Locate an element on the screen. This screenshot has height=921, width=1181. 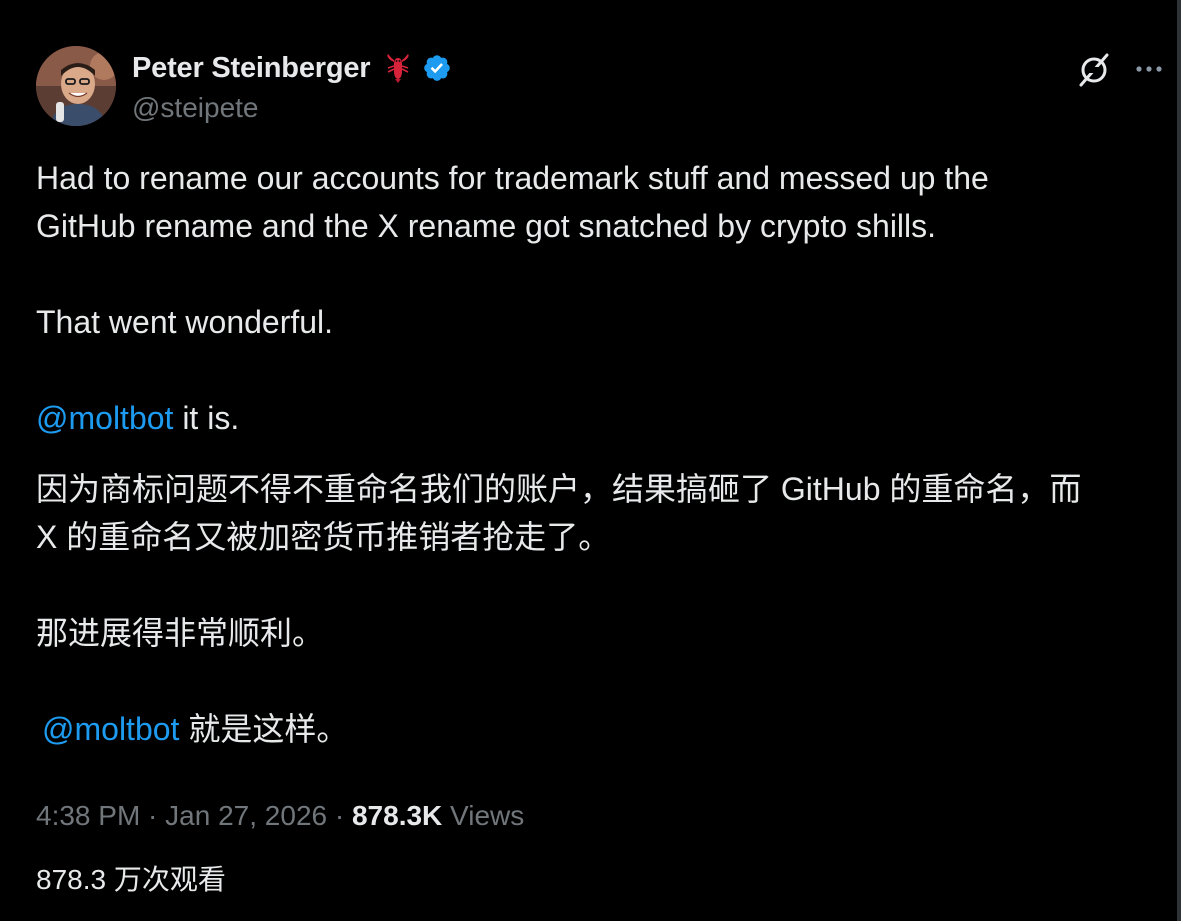
mention-suffix-cn: 就是这样。 is located at coordinates (264, 729).